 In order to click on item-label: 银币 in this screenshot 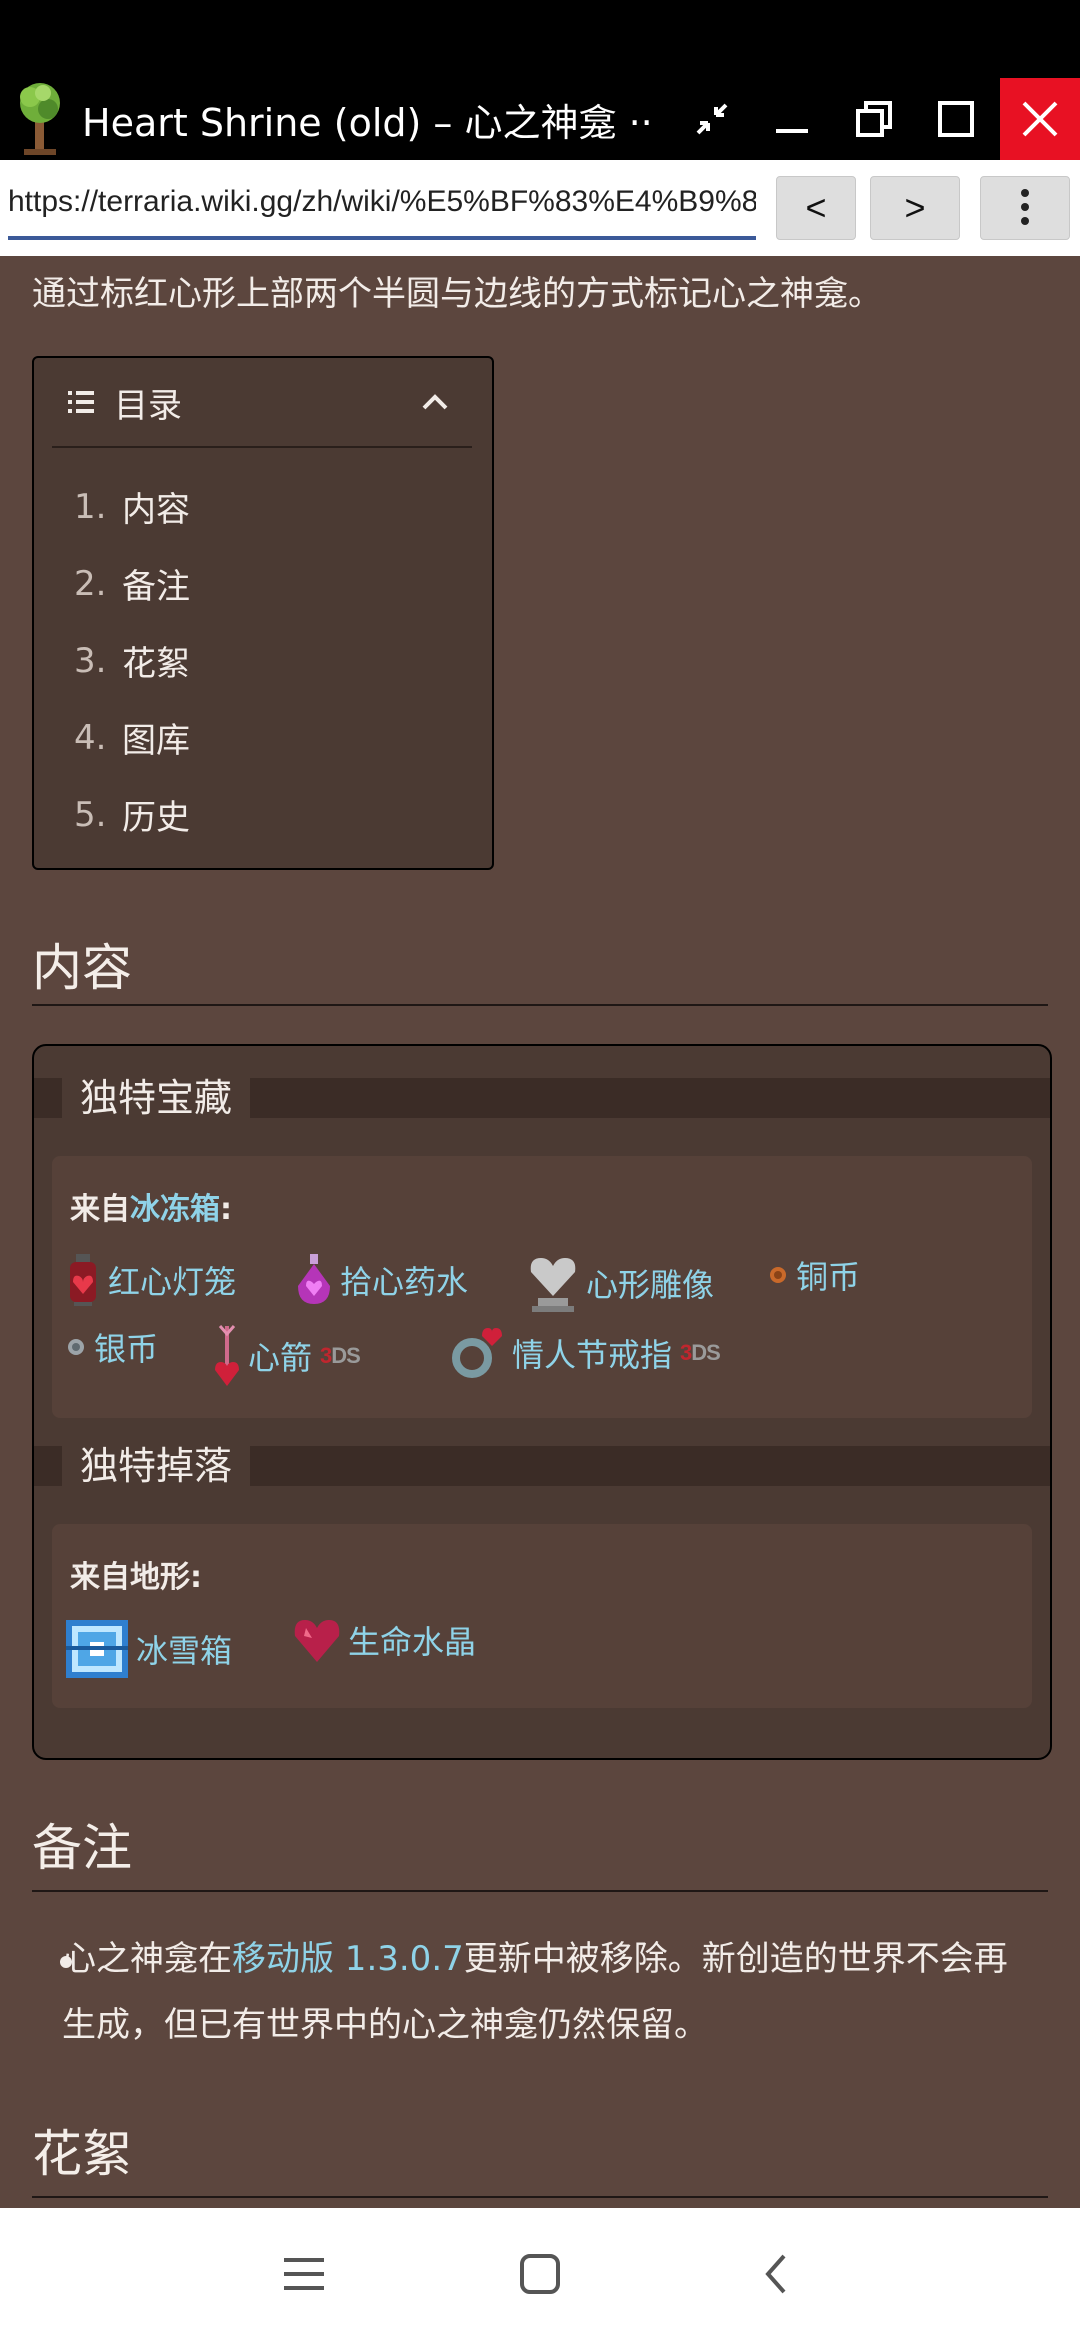, I will do `click(126, 1349)`.